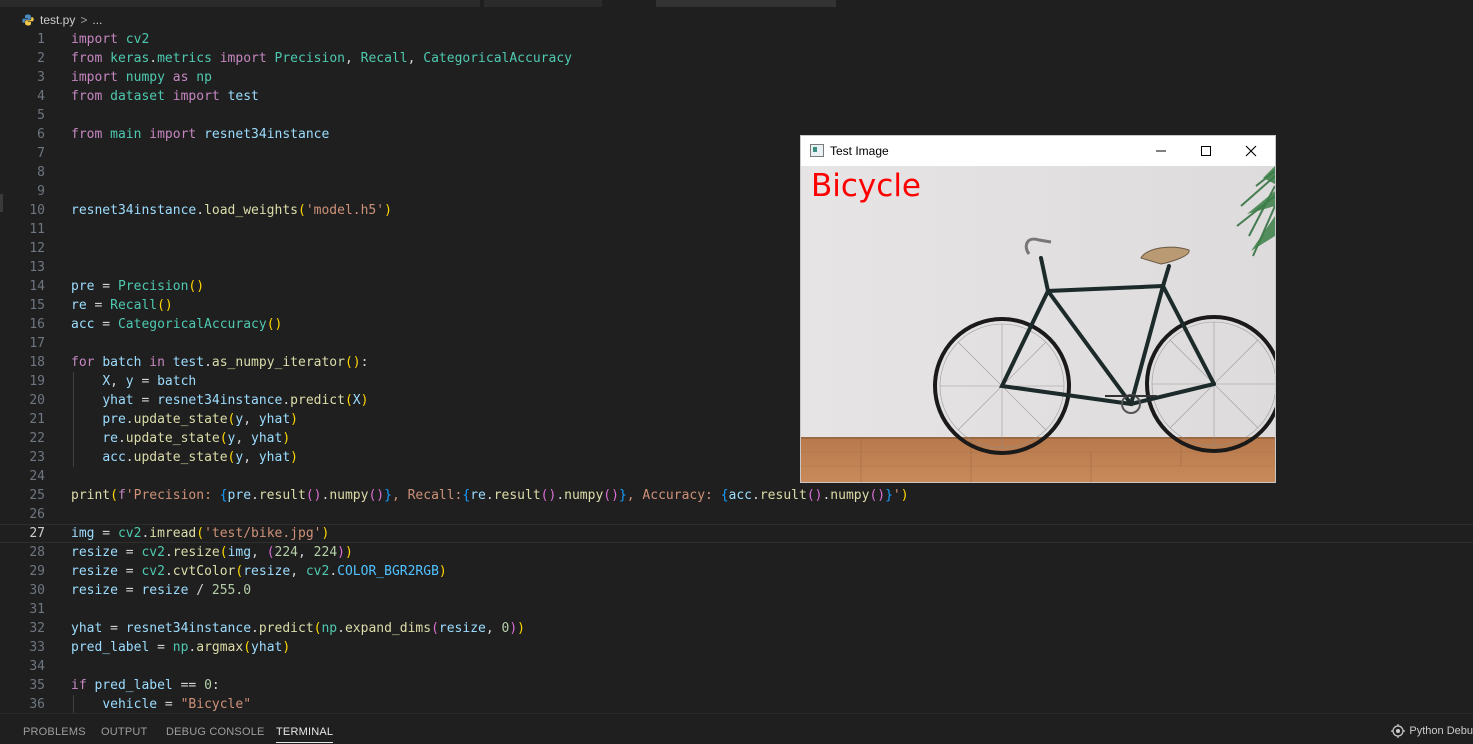 The width and height of the screenshot is (1473, 744). I want to click on code-line: 31, so click(736, 609).